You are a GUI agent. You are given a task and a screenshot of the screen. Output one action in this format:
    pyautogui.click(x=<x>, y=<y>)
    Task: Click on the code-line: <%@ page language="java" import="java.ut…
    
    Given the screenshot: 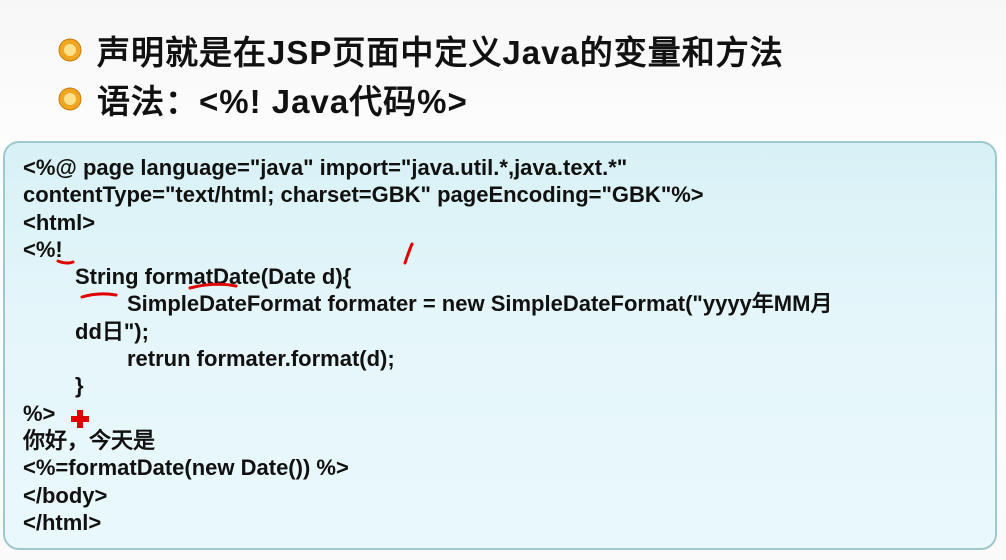 What is the action you would take?
    pyautogui.click(x=325, y=167)
    